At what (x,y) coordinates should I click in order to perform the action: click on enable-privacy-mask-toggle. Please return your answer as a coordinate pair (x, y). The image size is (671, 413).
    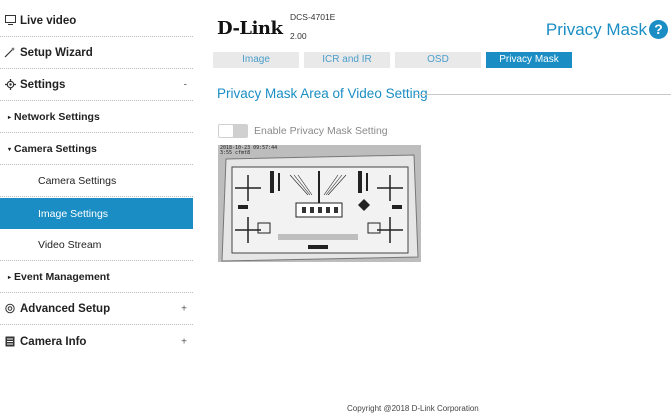
    Looking at the image, I should click on (233, 131).